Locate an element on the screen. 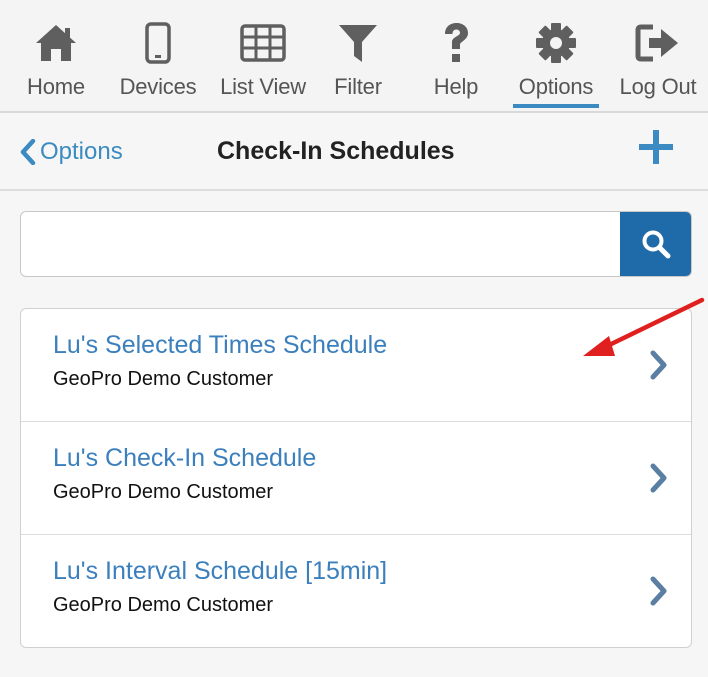 This screenshot has width=708, height=677. page-header: Options Check-In Schedules is located at coordinates (354, 152).